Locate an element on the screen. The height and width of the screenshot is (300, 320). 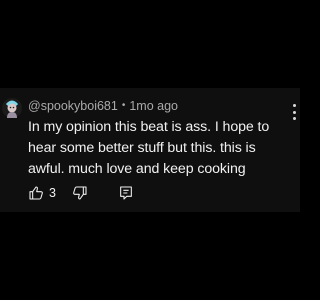
reply-comment-icon is located at coordinates (126, 193).